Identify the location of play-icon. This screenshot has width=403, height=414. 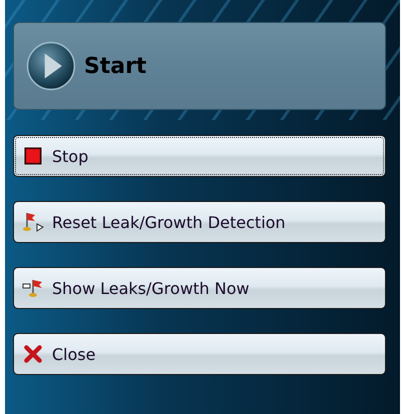
(51, 66).